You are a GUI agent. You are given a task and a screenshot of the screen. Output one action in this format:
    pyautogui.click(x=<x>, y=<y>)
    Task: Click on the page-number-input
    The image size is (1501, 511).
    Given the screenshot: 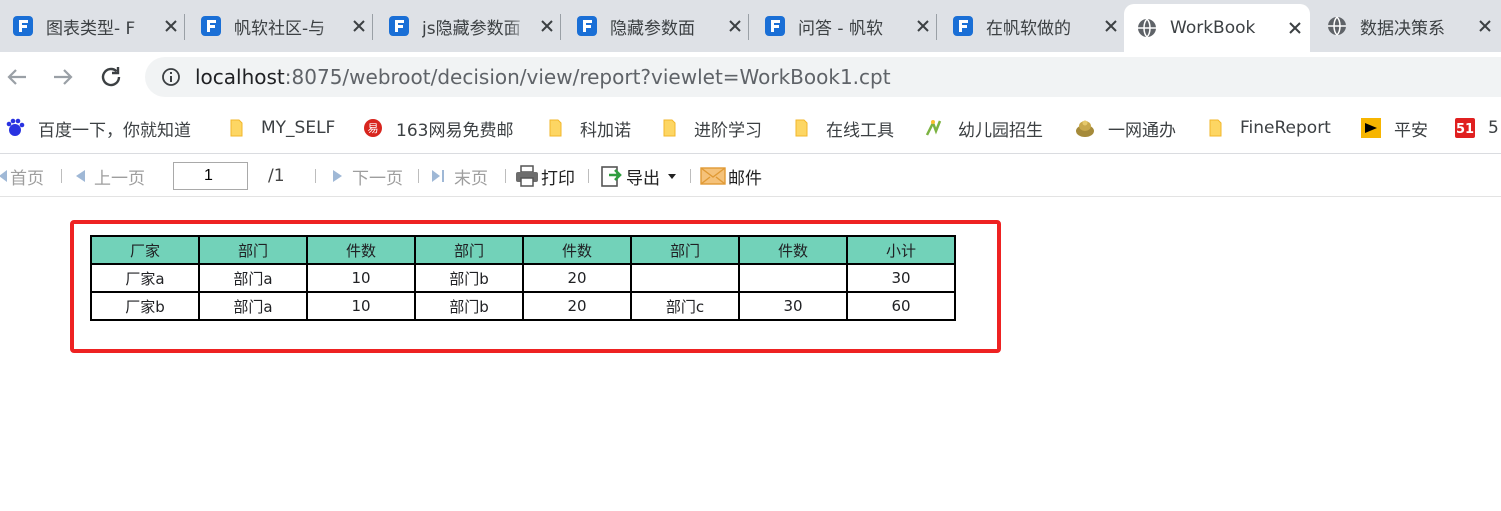 What is the action you would take?
    pyautogui.click(x=210, y=176)
    